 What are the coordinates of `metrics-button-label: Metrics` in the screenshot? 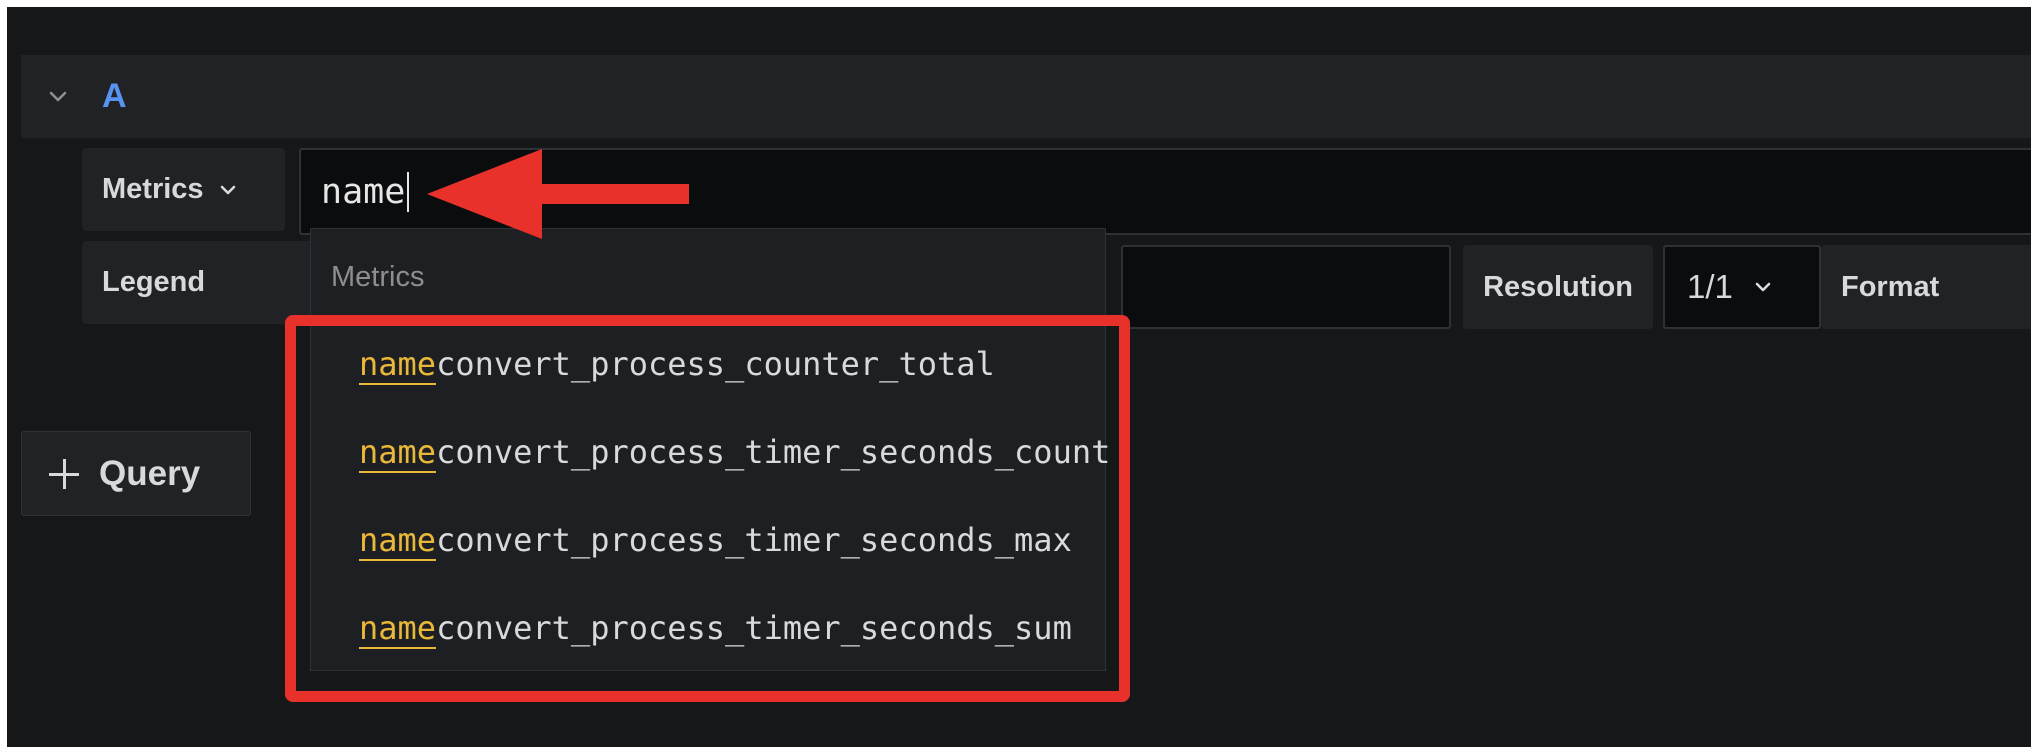 It's located at (153, 189).